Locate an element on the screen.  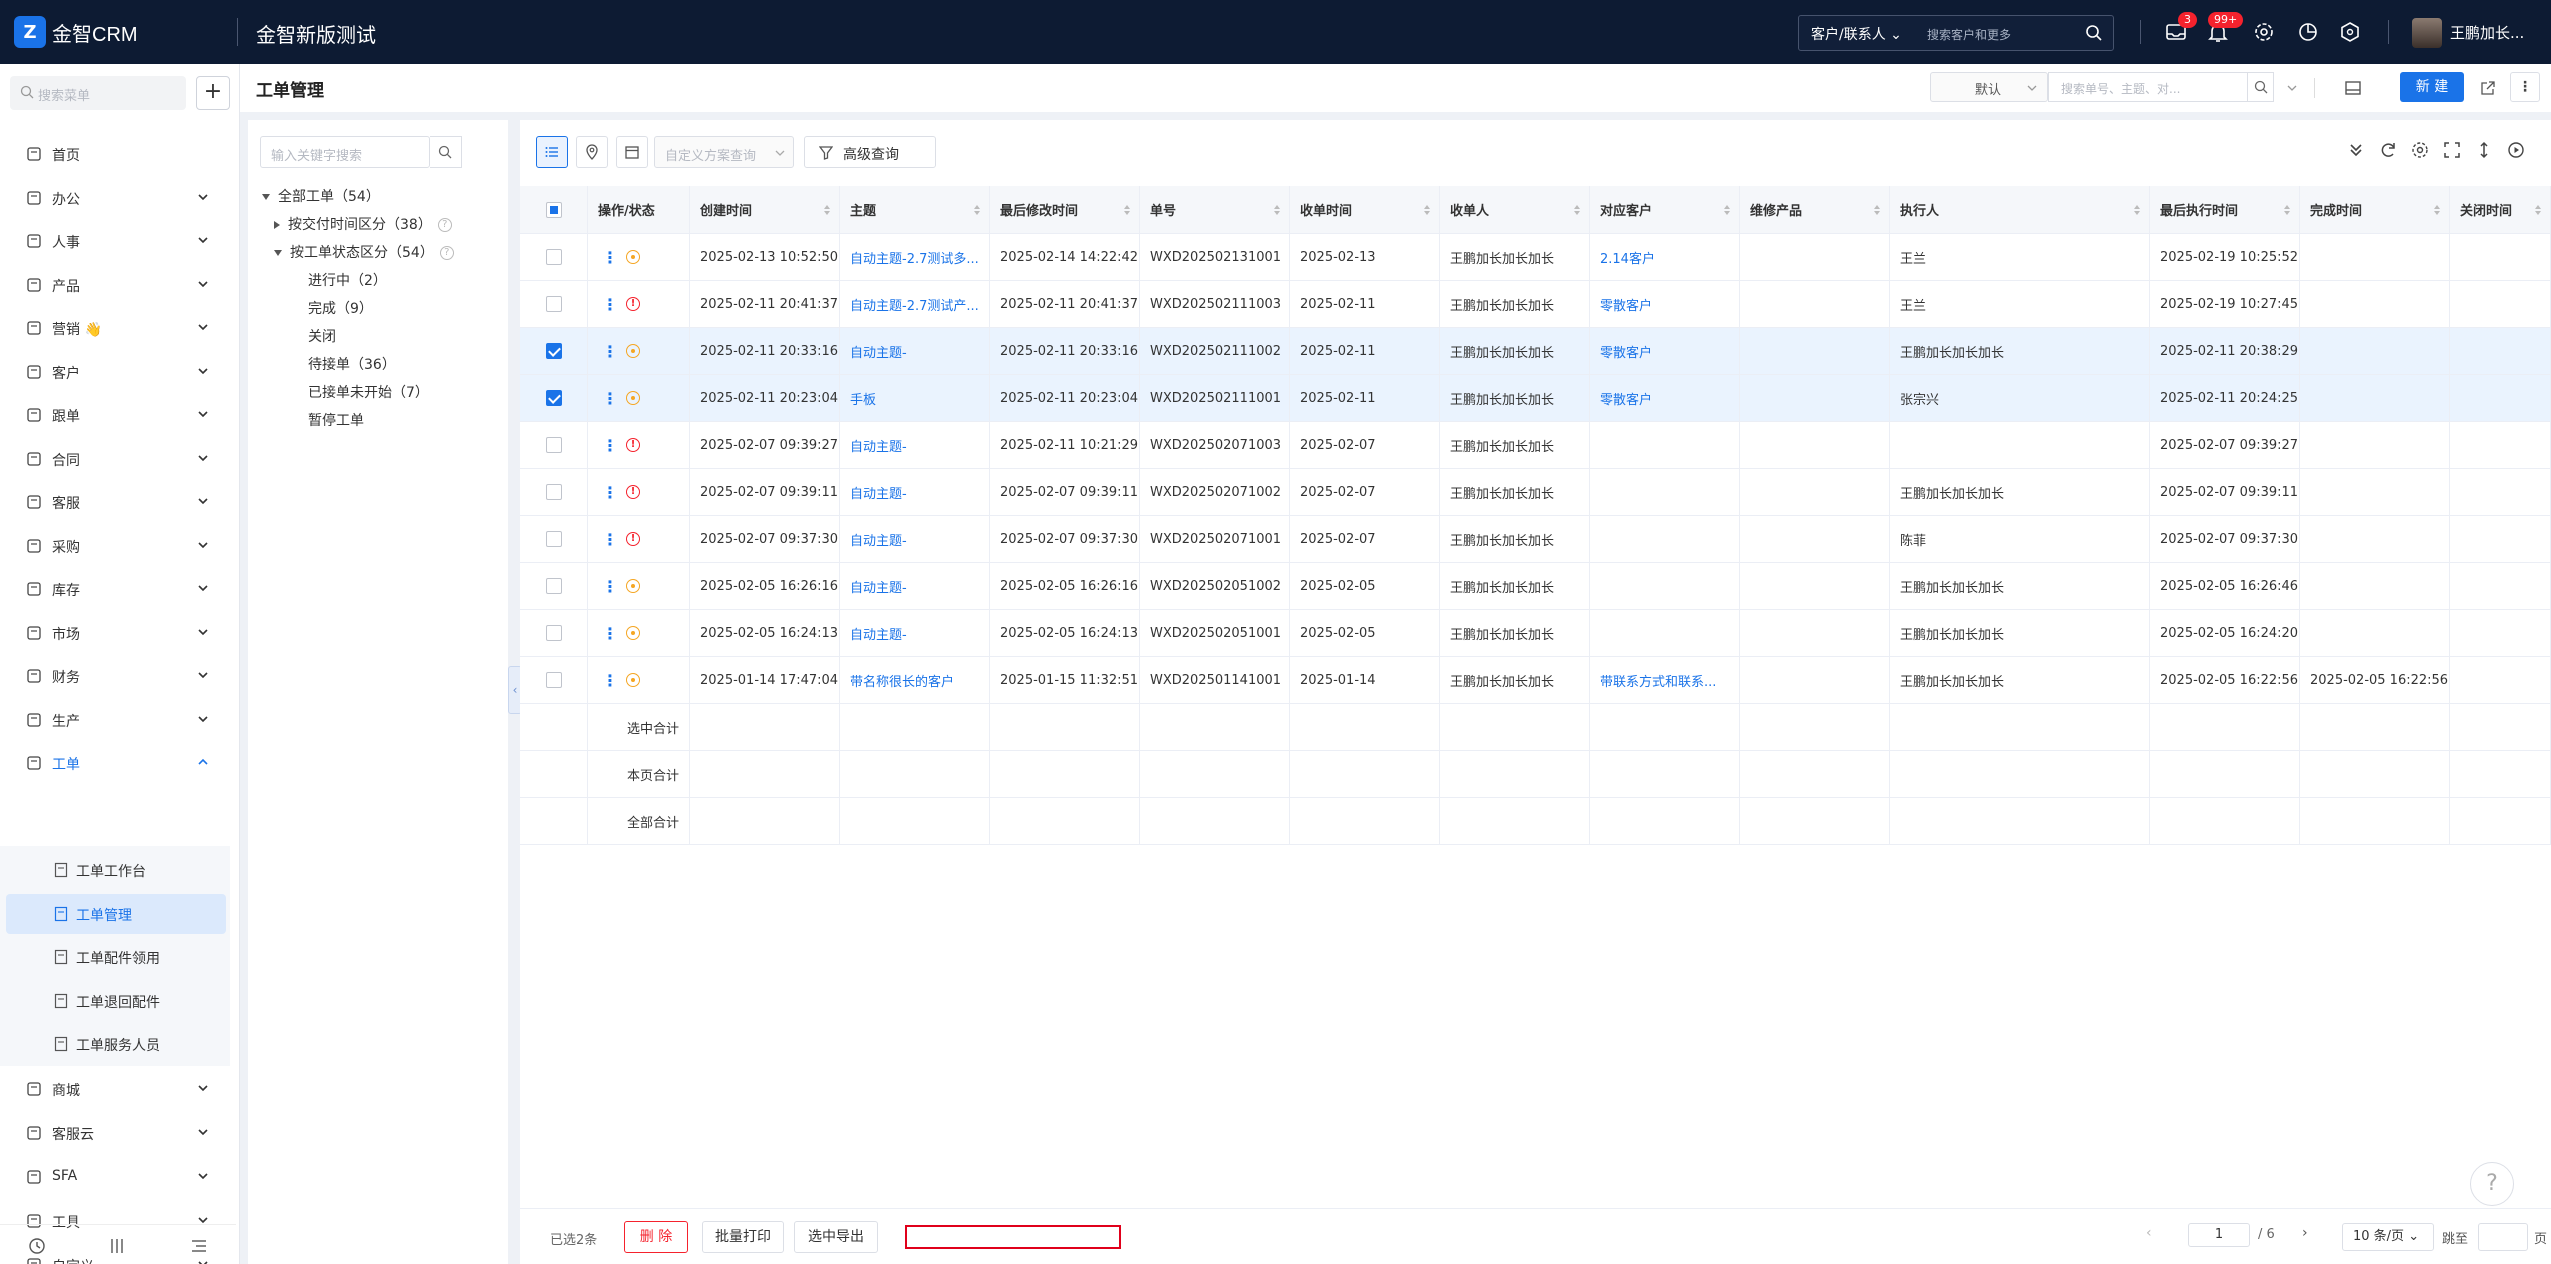
fullscreen-icon is located at coordinates (2452, 150).